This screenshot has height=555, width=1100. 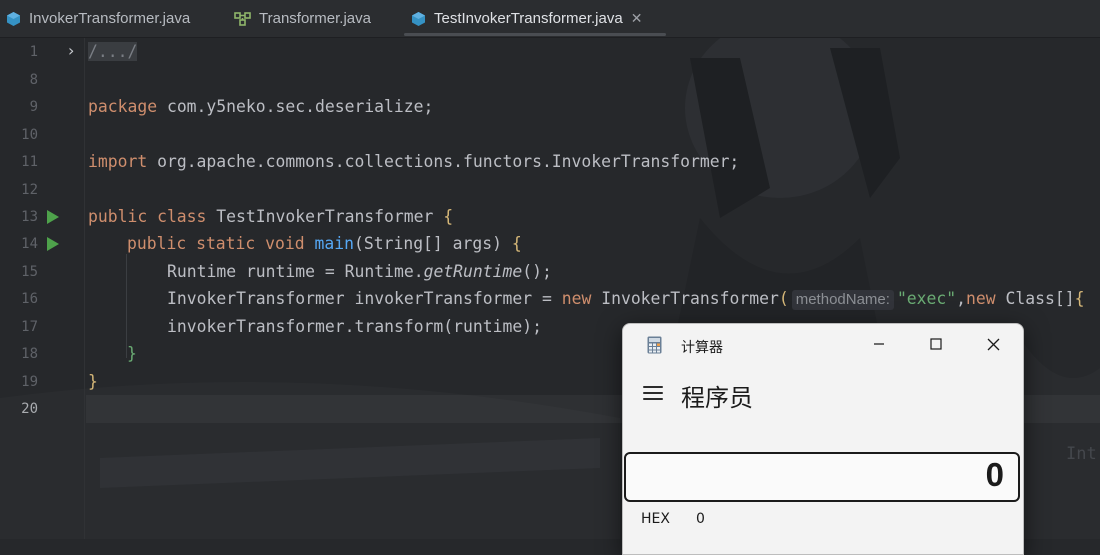 What do you see at coordinates (29, 217) in the screenshot?
I see `line-number: 13` at bounding box center [29, 217].